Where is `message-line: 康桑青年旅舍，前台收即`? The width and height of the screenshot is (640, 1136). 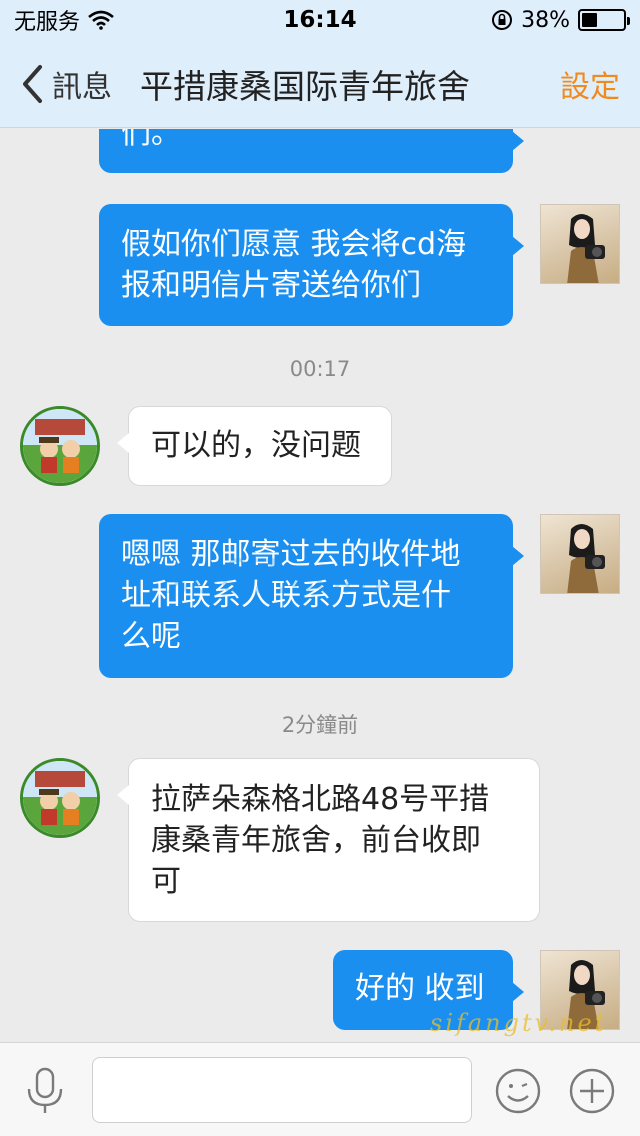 message-line: 康桑青年旅舍，前台收即 is located at coordinates (316, 840).